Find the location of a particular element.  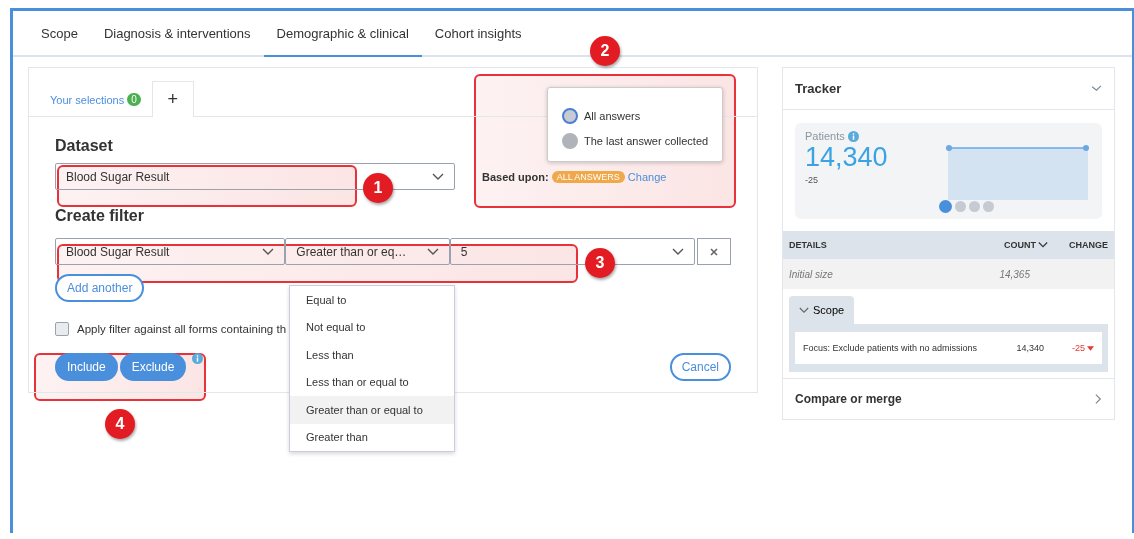

table-cell-text: 14,340 is located at coordinates (1029, 348).